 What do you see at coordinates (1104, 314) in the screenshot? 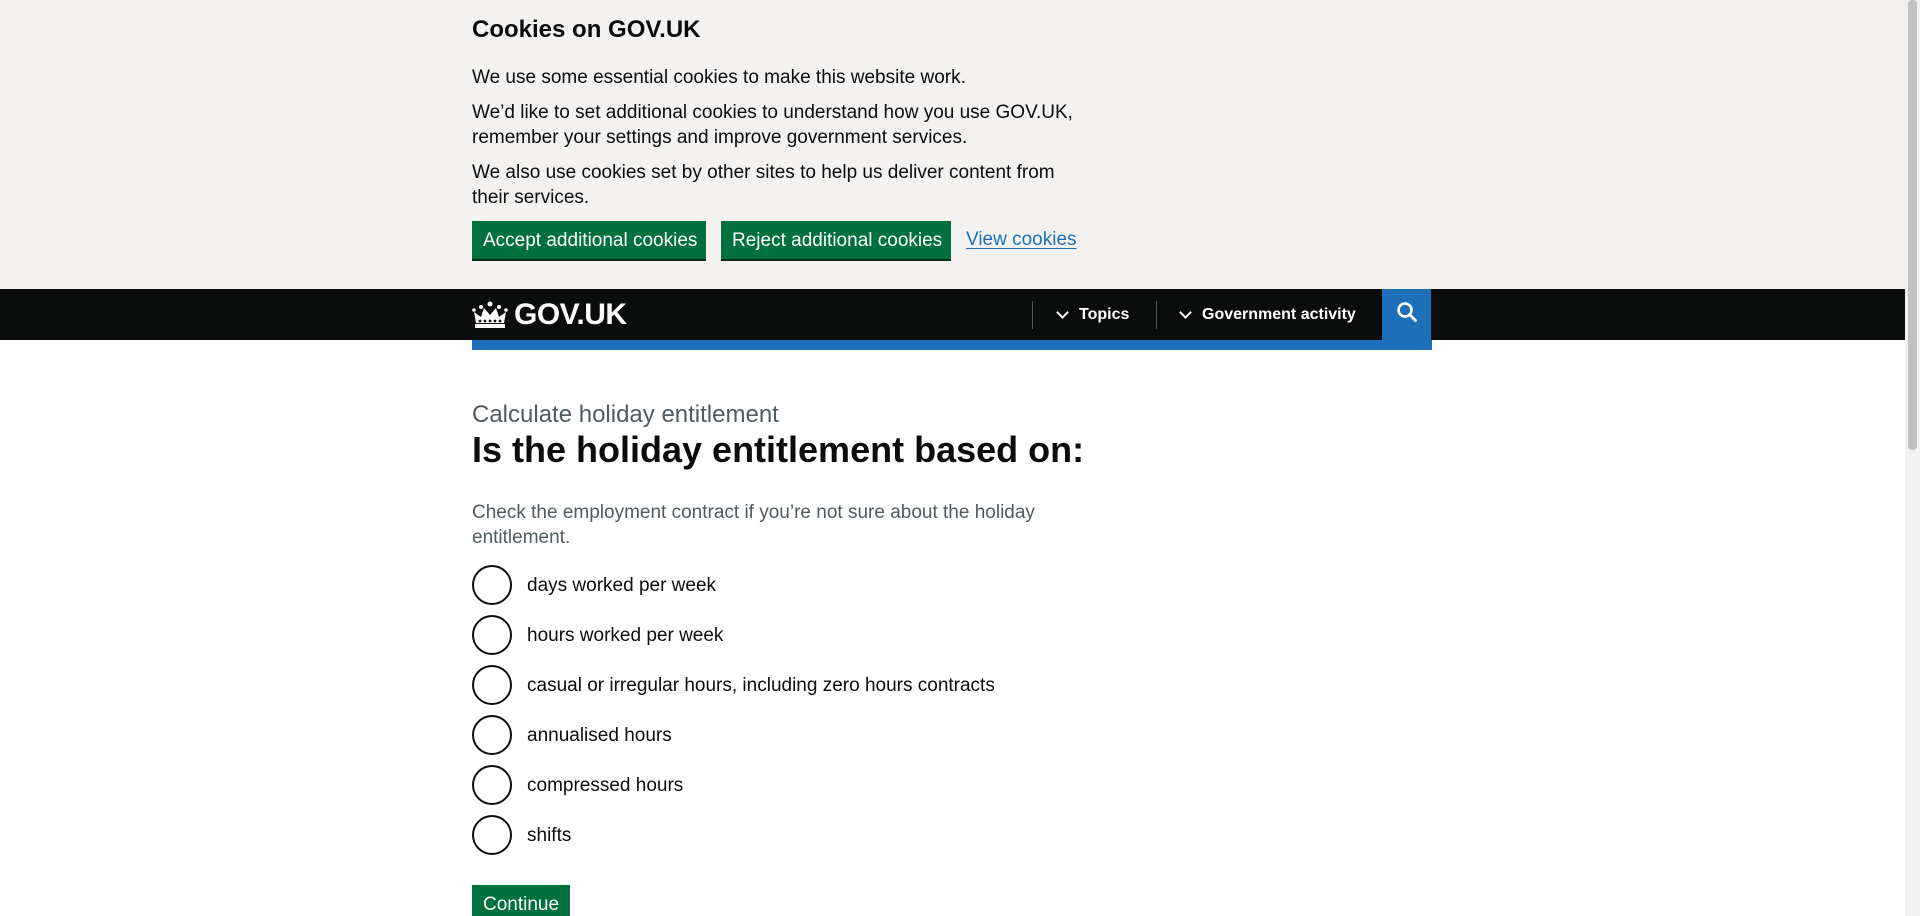
I see `nav-topics-label: Topics` at bounding box center [1104, 314].